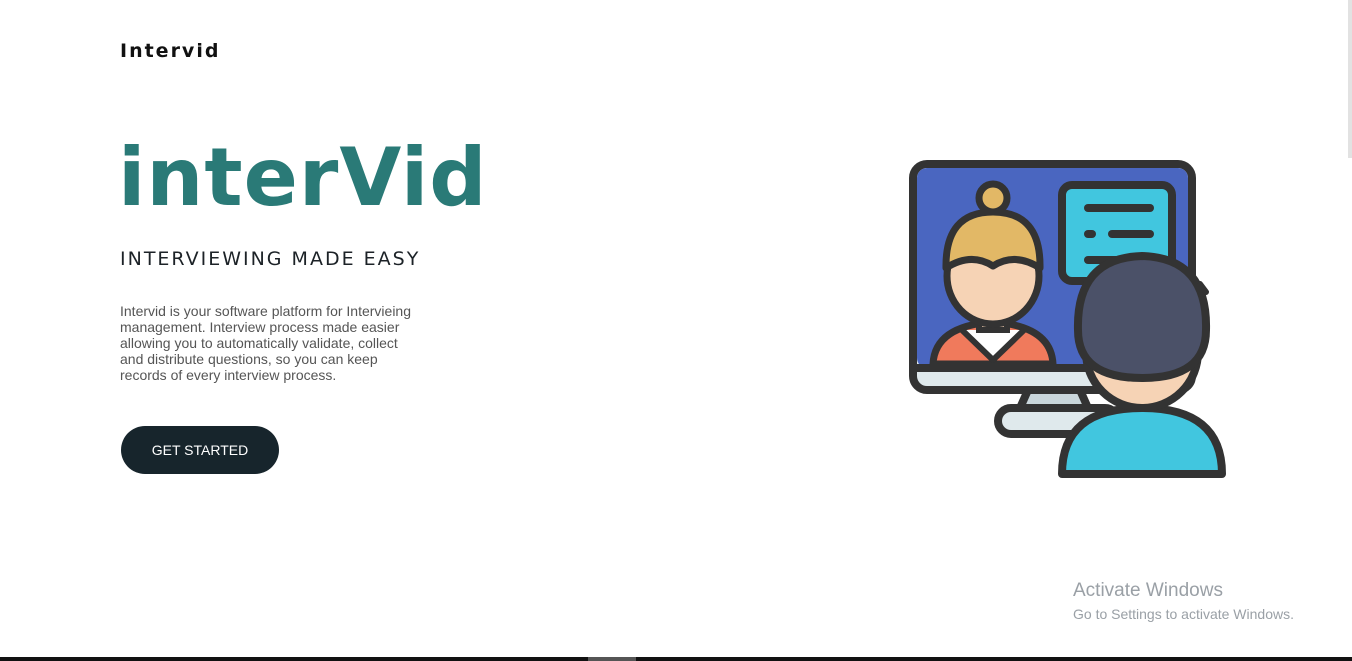  What do you see at coordinates (1148, 590) in the screenshot?
I see `watermark-title: Activate Windows` at bounding box center [1148, 590].